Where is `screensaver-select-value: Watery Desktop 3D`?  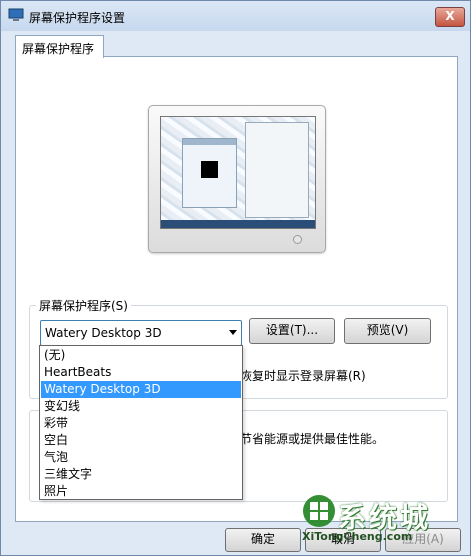 screensaver-select-value: Watery Desktop 3D is located at coordinates (103, 333).